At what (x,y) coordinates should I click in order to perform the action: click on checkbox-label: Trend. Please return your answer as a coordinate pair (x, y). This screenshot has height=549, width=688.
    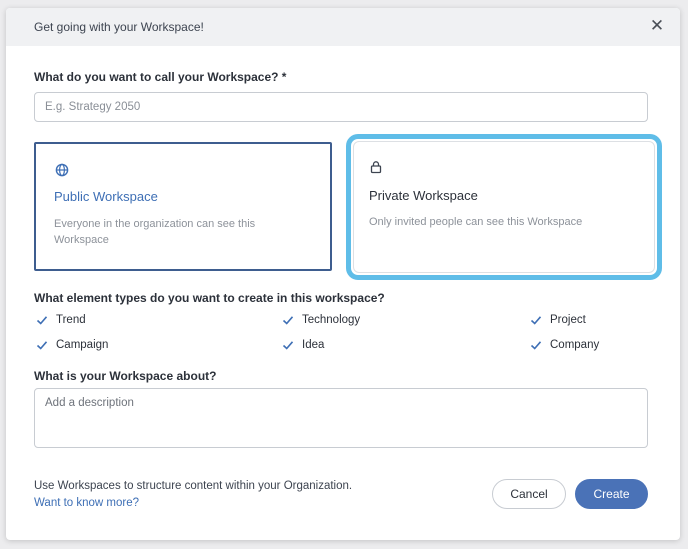
    Looking at the image, I should click on (71, 320).